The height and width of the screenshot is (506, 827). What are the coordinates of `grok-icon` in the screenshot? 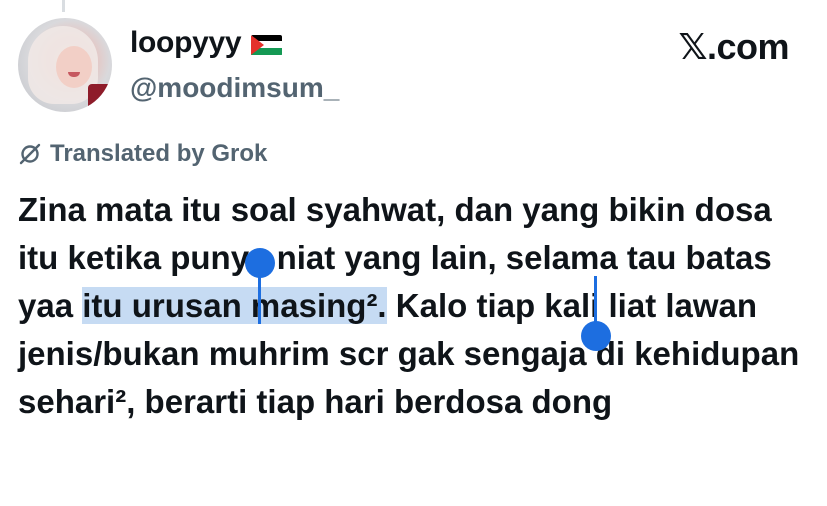 It's located at (30, 154).